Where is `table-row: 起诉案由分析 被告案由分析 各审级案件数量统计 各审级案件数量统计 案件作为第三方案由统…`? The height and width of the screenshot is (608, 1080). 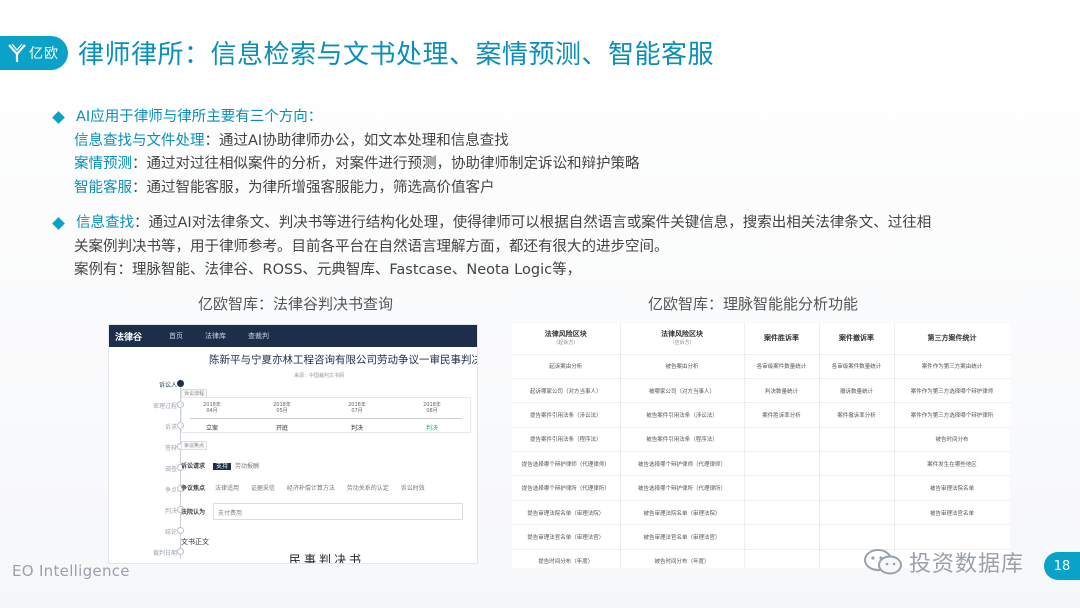 table-row: 起诉案由分析 被告案由分析 各审级案件数量统计 各审级案件数量统计 案件作为第三方案由统… is located at coordinates (761, 366).